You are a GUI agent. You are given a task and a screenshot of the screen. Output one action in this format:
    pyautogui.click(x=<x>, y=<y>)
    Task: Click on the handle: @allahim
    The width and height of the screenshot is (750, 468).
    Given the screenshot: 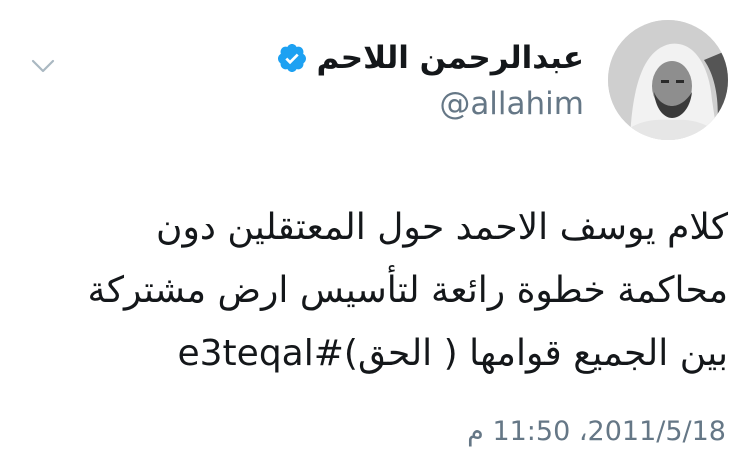 What is the action you would take?
    pyautogui.click(x=430, y=104)
    